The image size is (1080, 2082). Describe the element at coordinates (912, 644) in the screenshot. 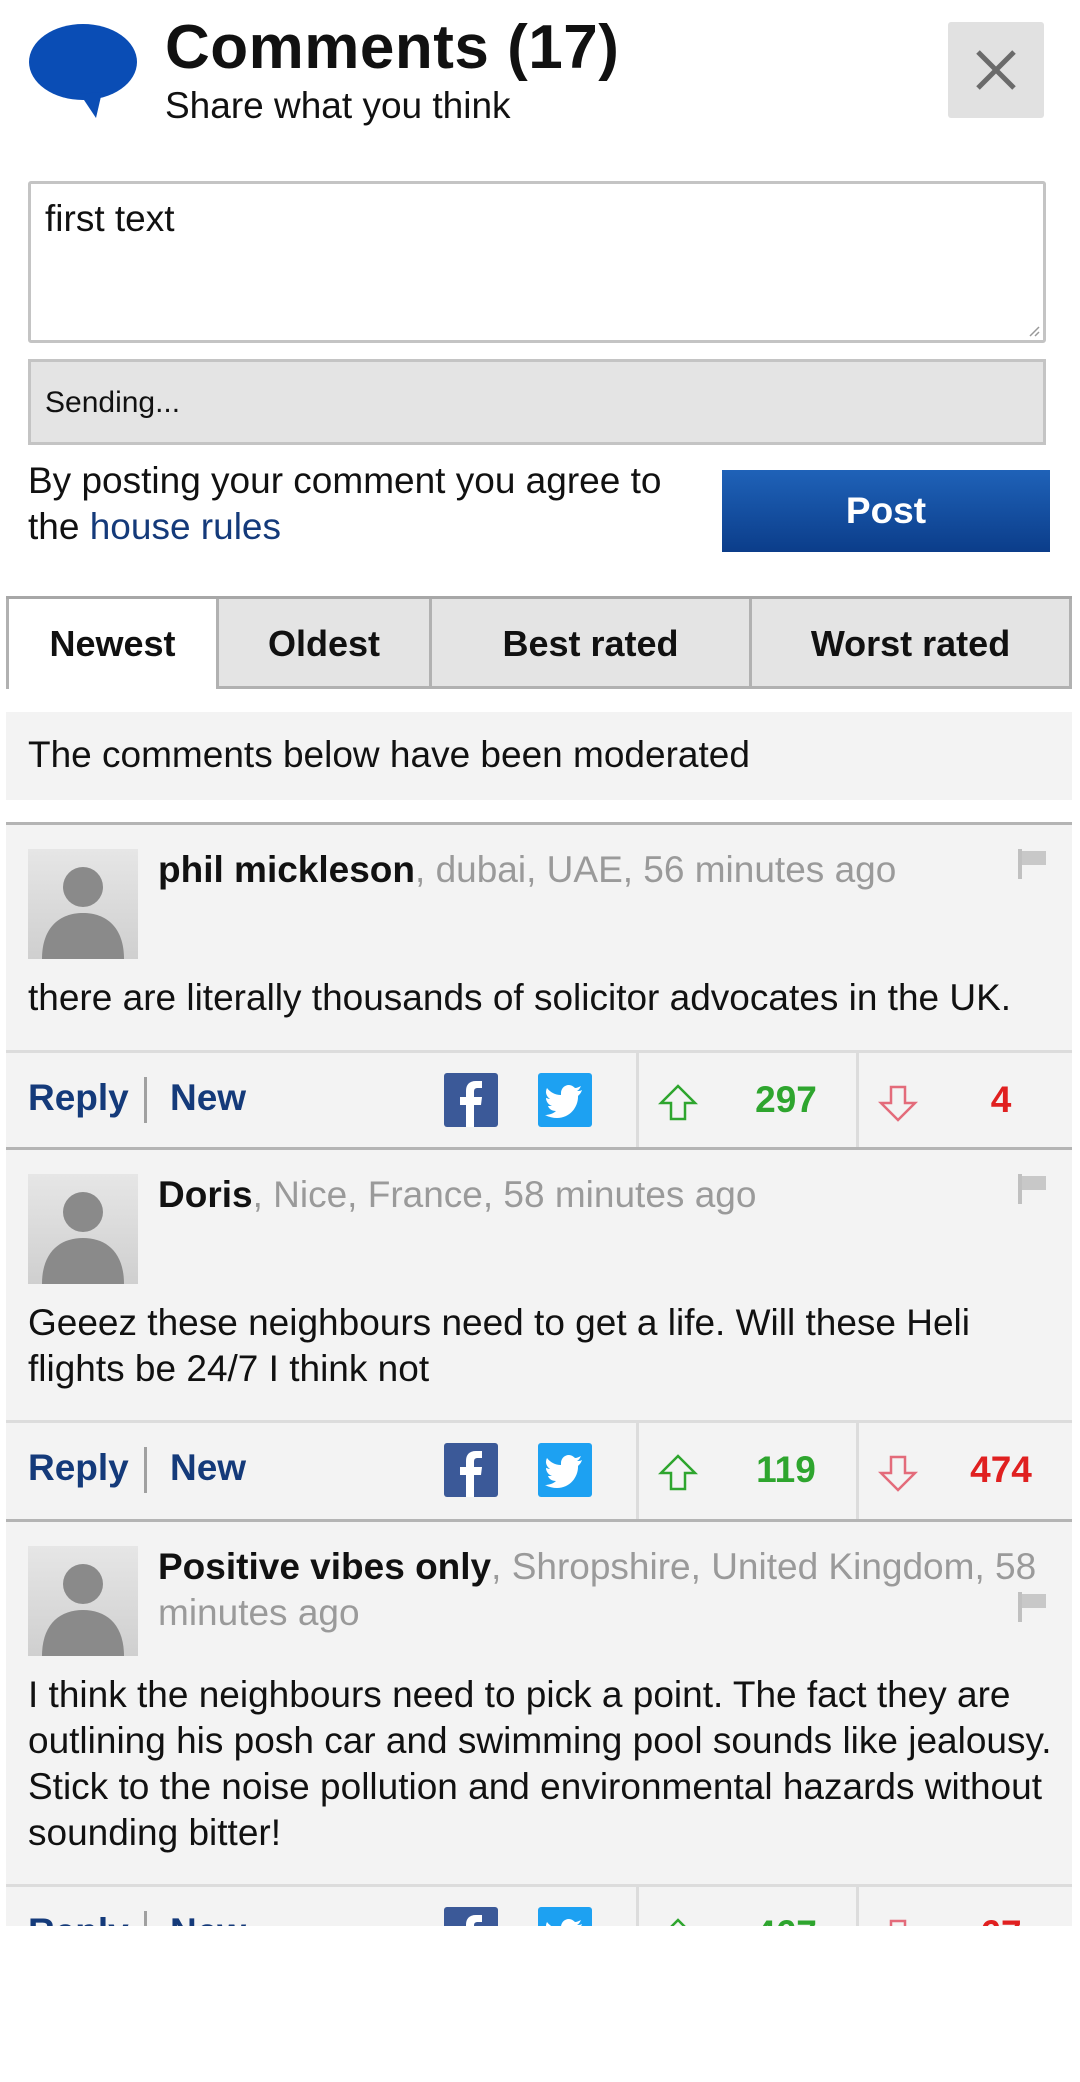

I see `tab-worst-rated: Worst rated` at that location.